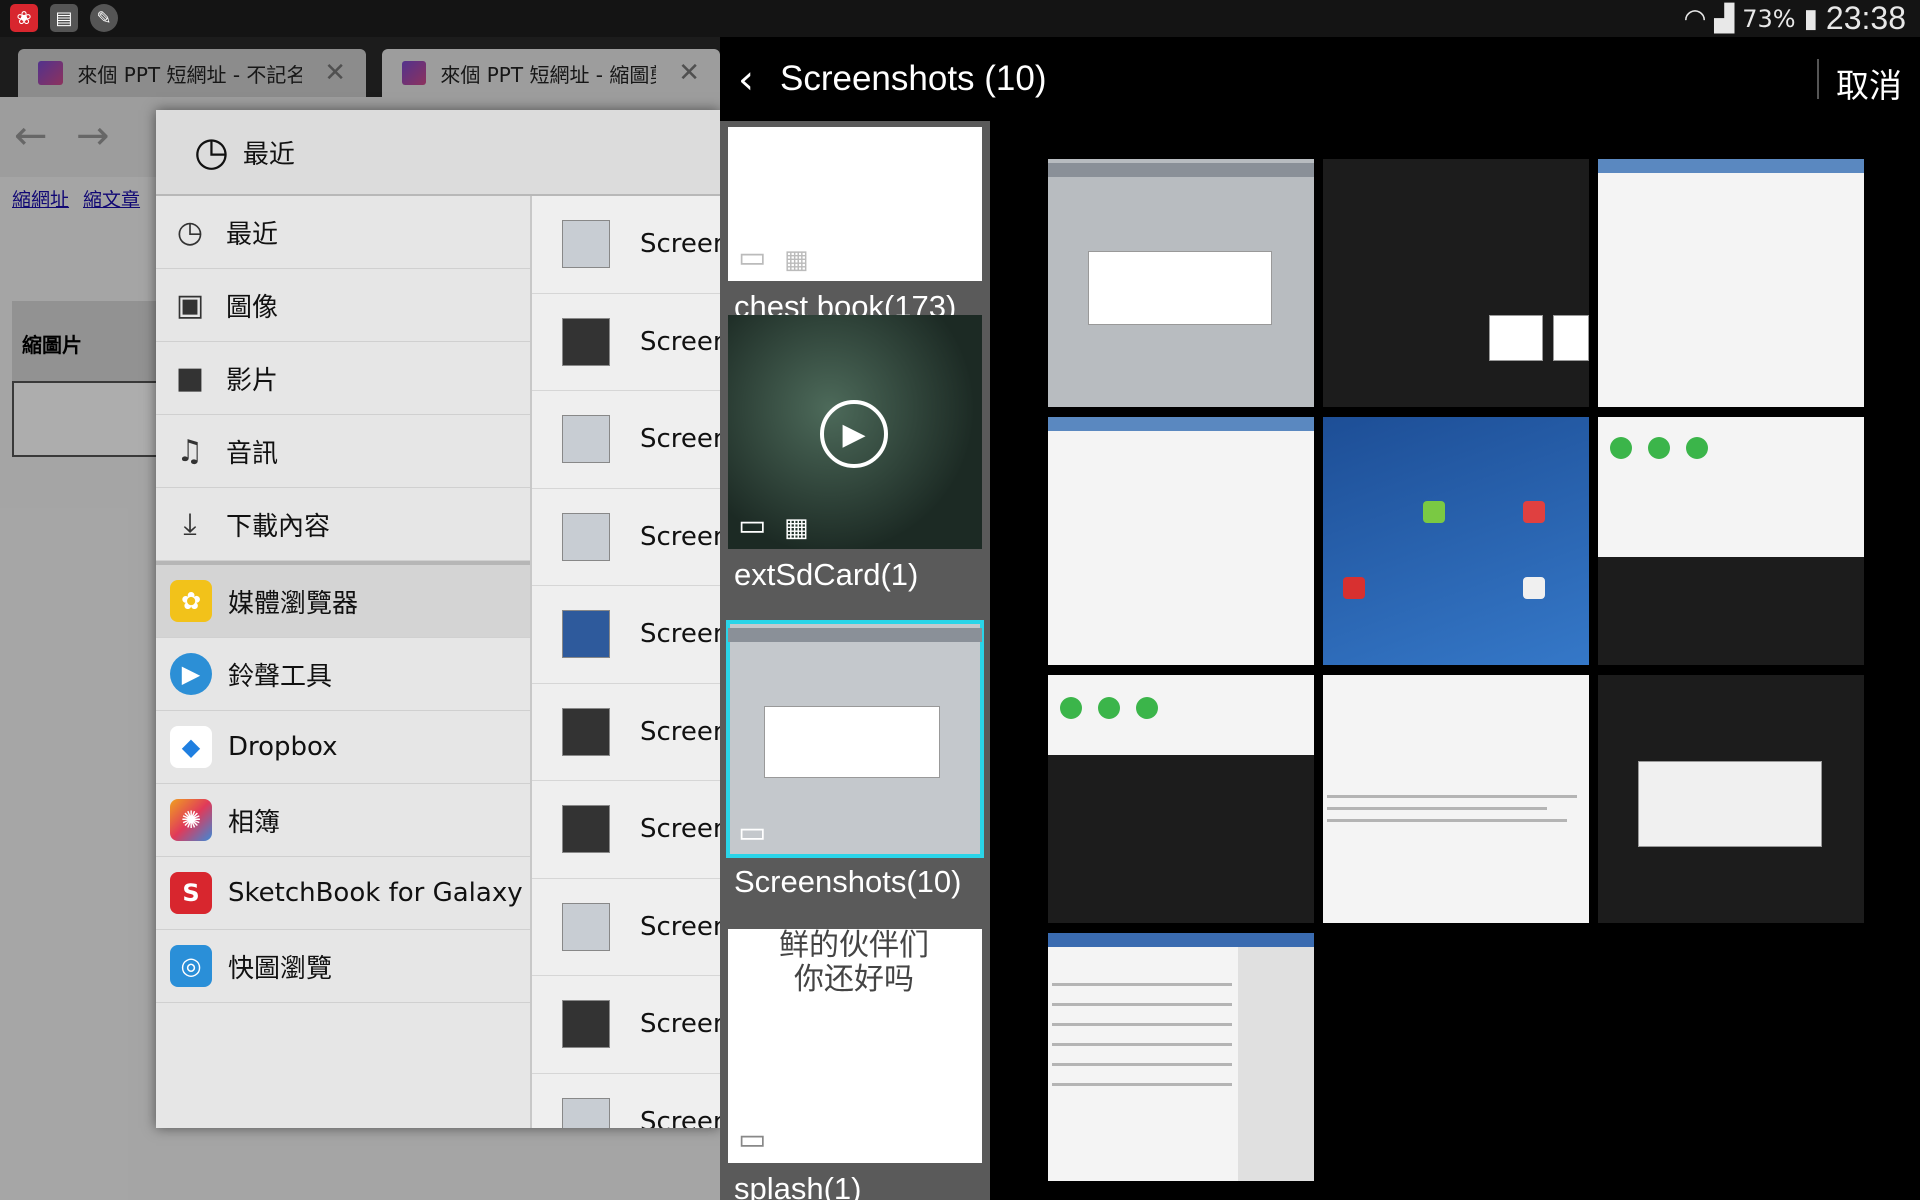 The image size is (1920, 1200). I want to click on dropbox-icon: ◆, so click(191, 747).